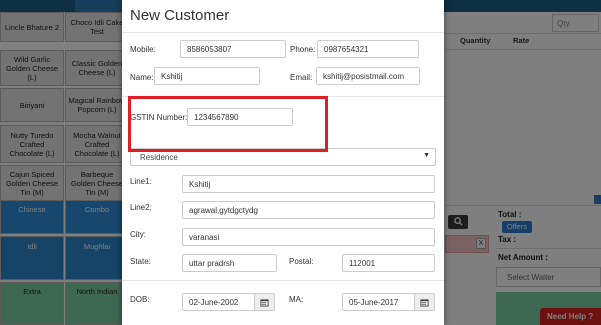 Image resolution: width=601 pixels, height=325 pixels. I want to click on city-field: varanasi, so click(308, 237).